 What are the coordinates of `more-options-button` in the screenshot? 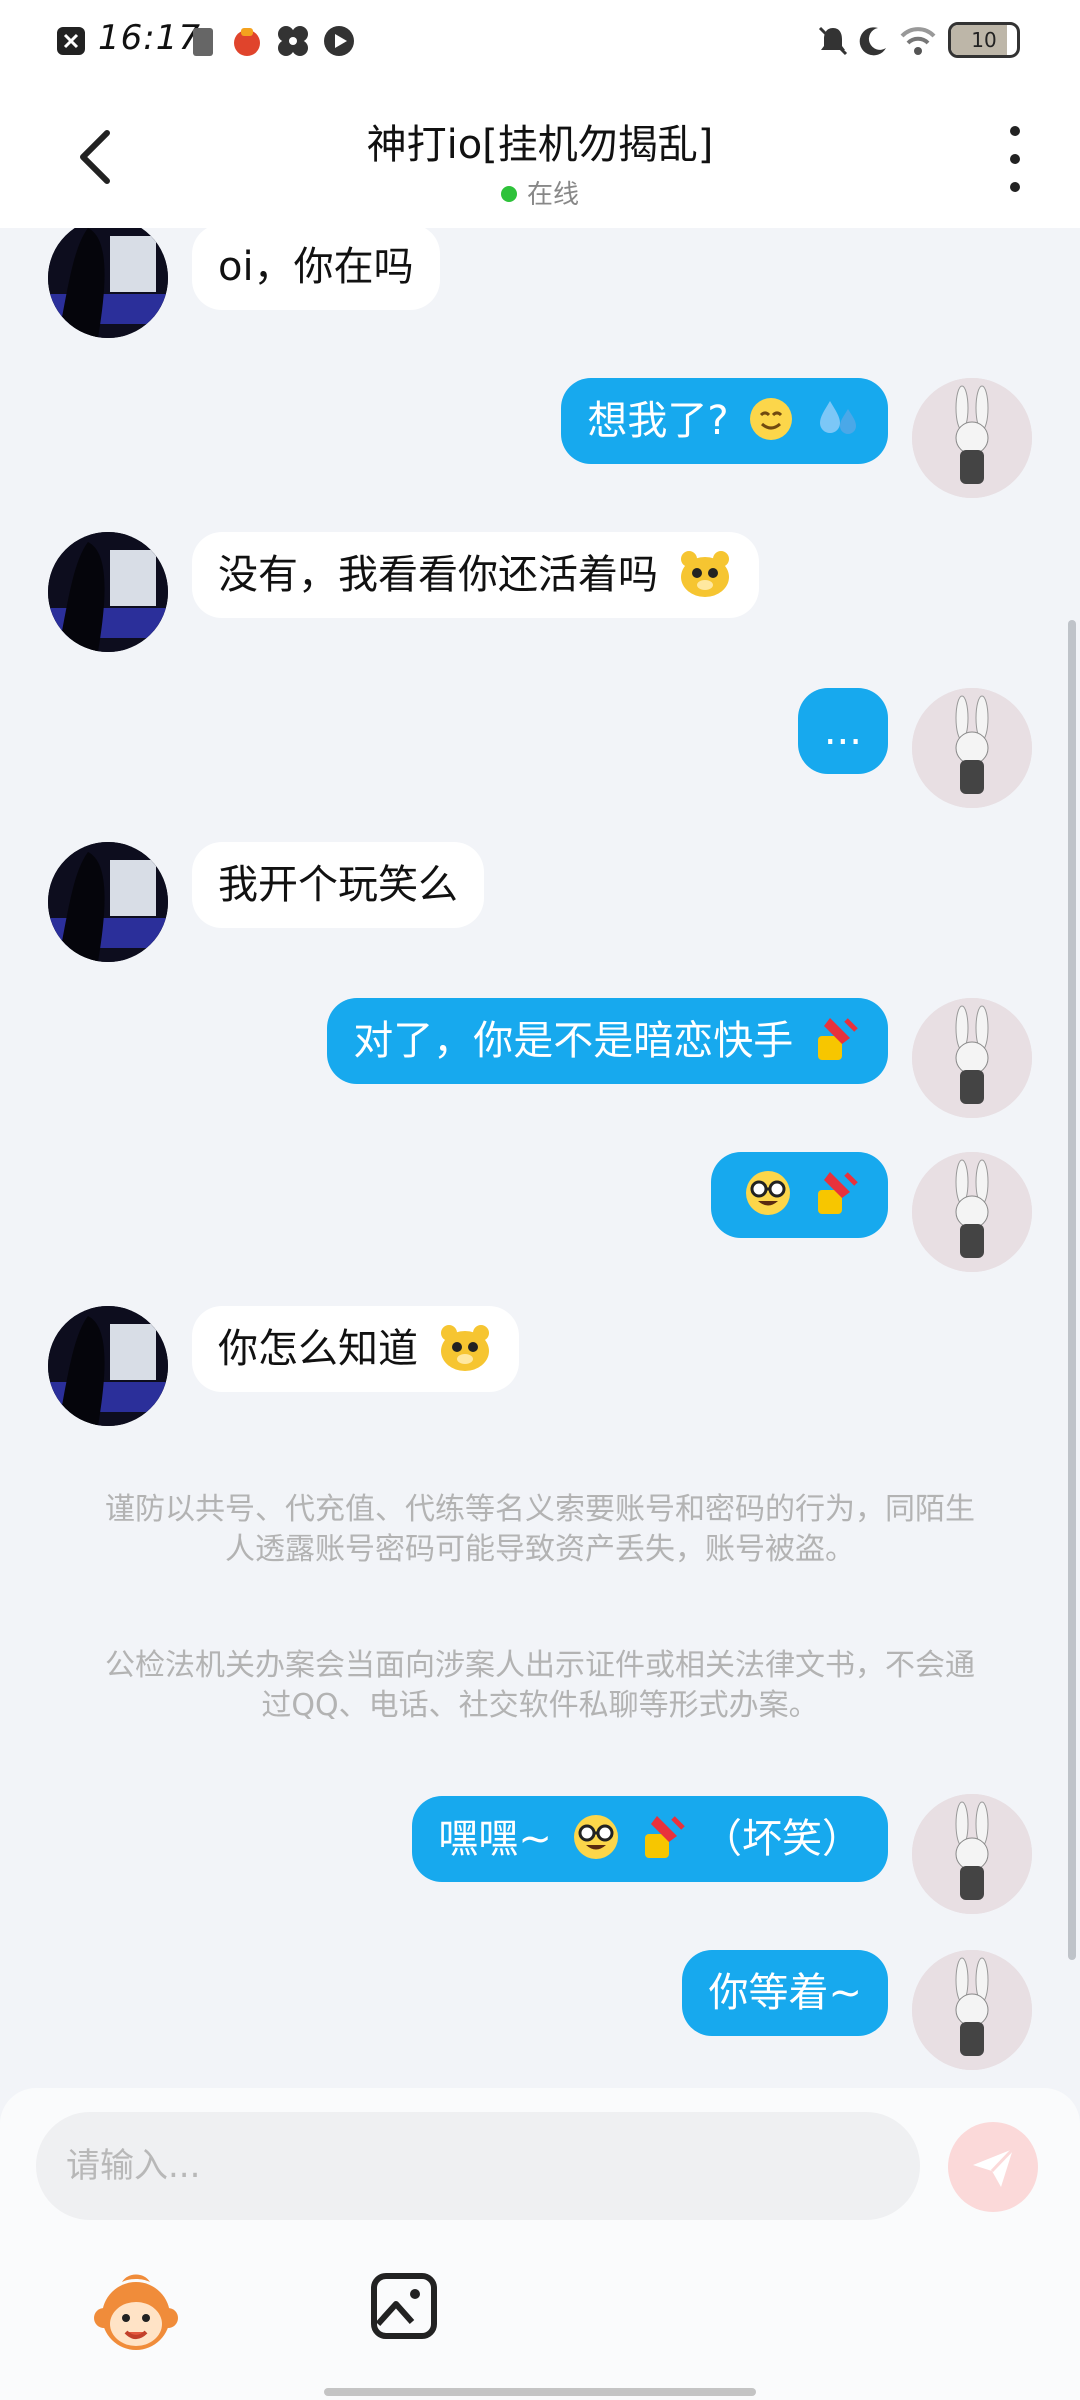 It's located at (1015, 159).